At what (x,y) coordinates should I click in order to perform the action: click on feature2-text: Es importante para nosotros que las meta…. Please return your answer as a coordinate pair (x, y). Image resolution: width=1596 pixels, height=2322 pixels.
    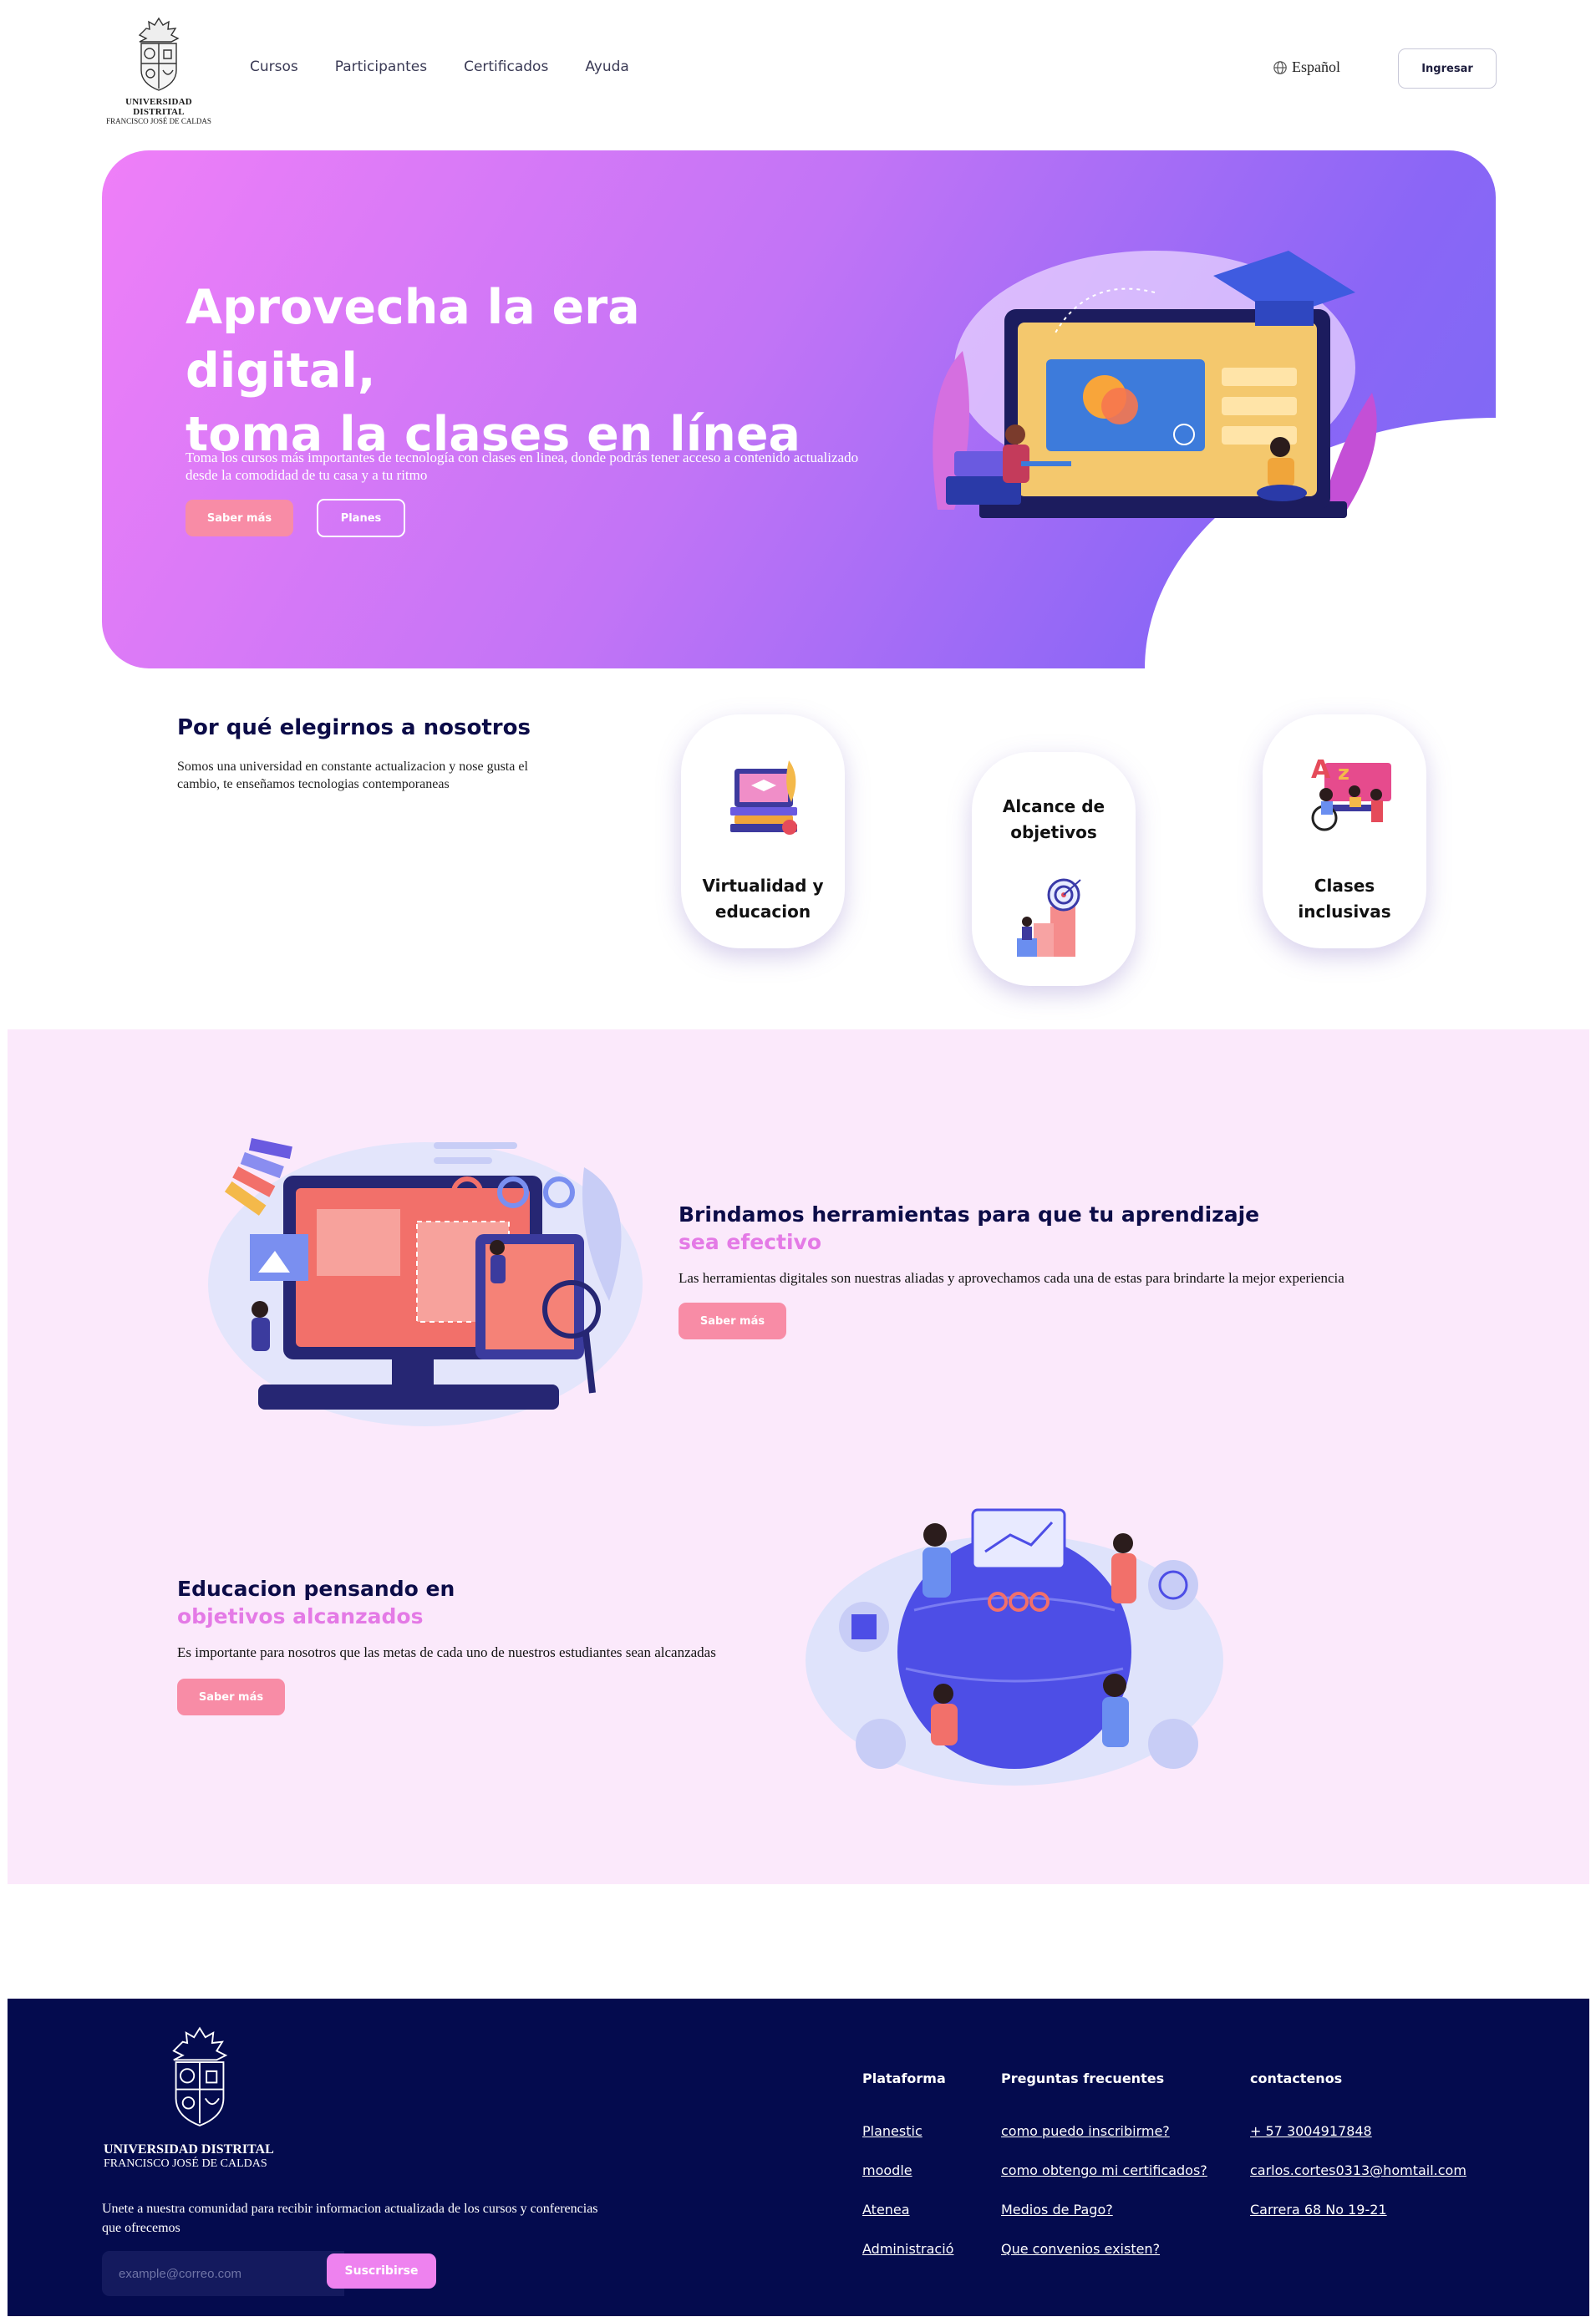
    Looking at the image, I should click on (446, 1652).